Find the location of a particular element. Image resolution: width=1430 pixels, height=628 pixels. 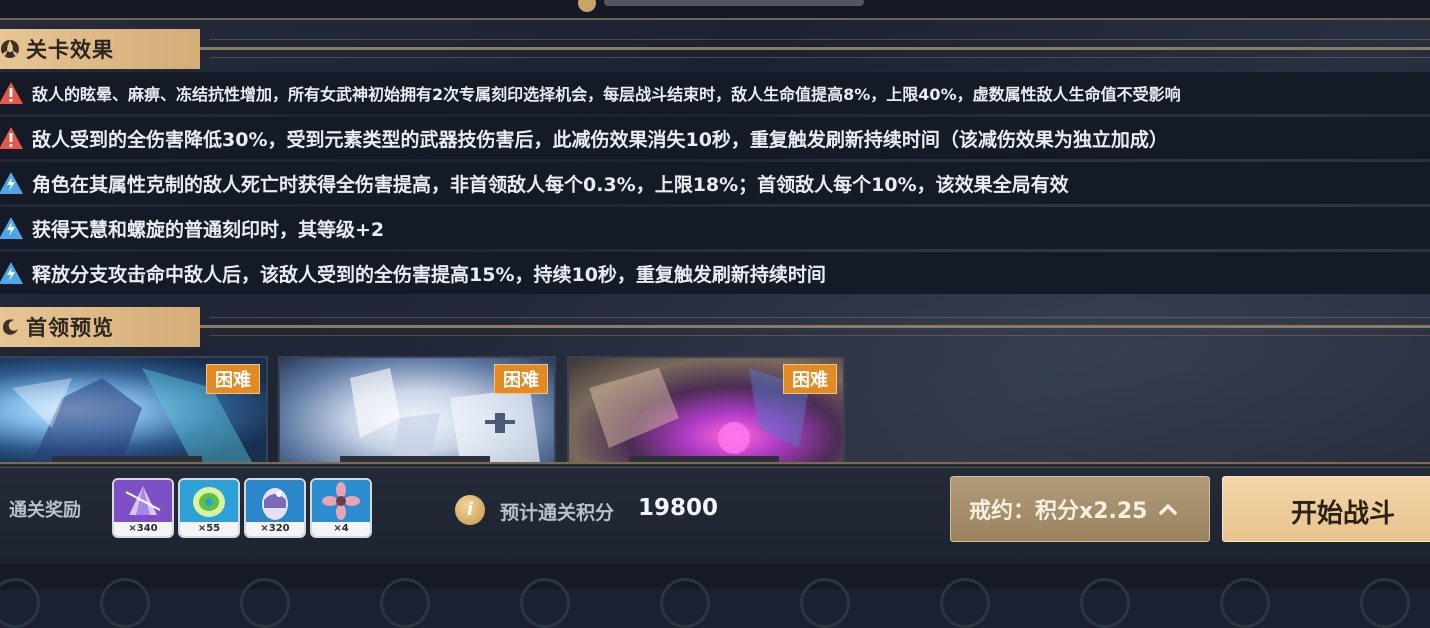

boss-icon is located at coordinates (10, 327).